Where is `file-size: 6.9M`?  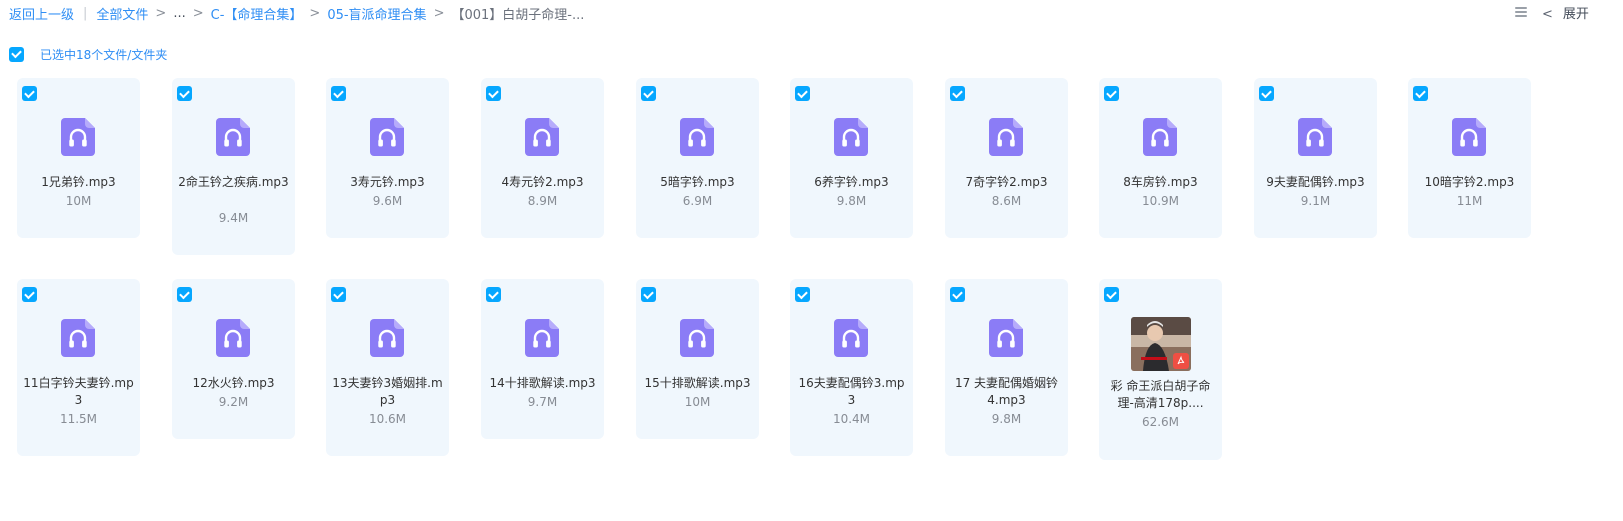
file-size: 6.9M is located at coordinates (697, 201).